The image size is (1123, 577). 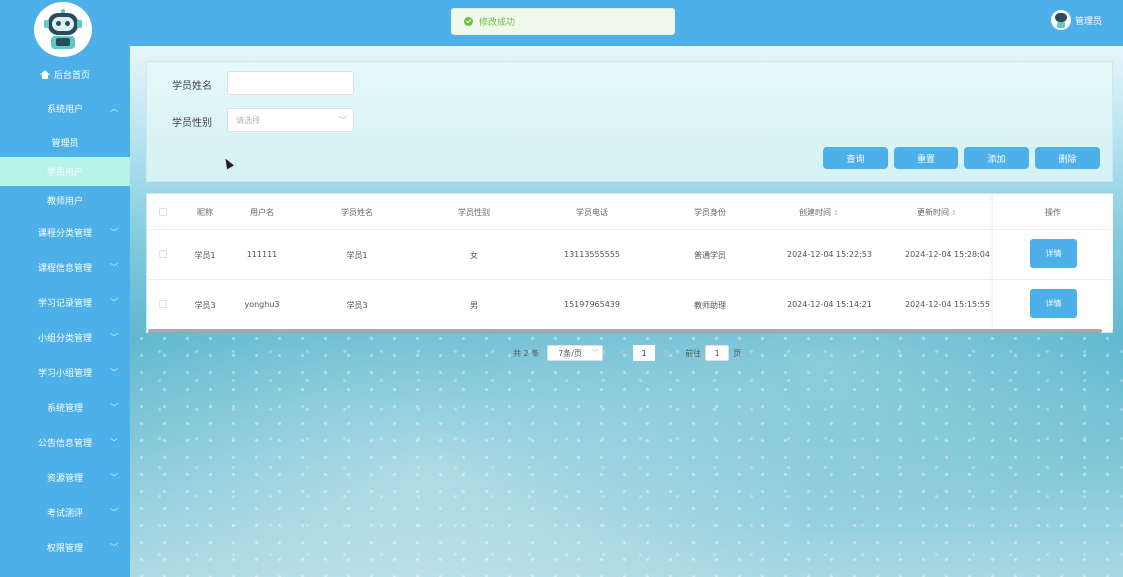 I want to click on sidebar-item-course-info: 课程信息管理 ﹀, so click(x=65, y=267).